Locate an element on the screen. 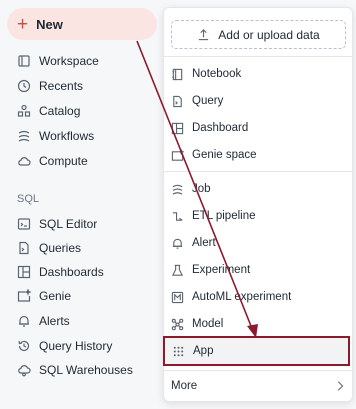 The width and height of the screenshot is (356, 409). upload-icon is located at coordinates (204, 35).